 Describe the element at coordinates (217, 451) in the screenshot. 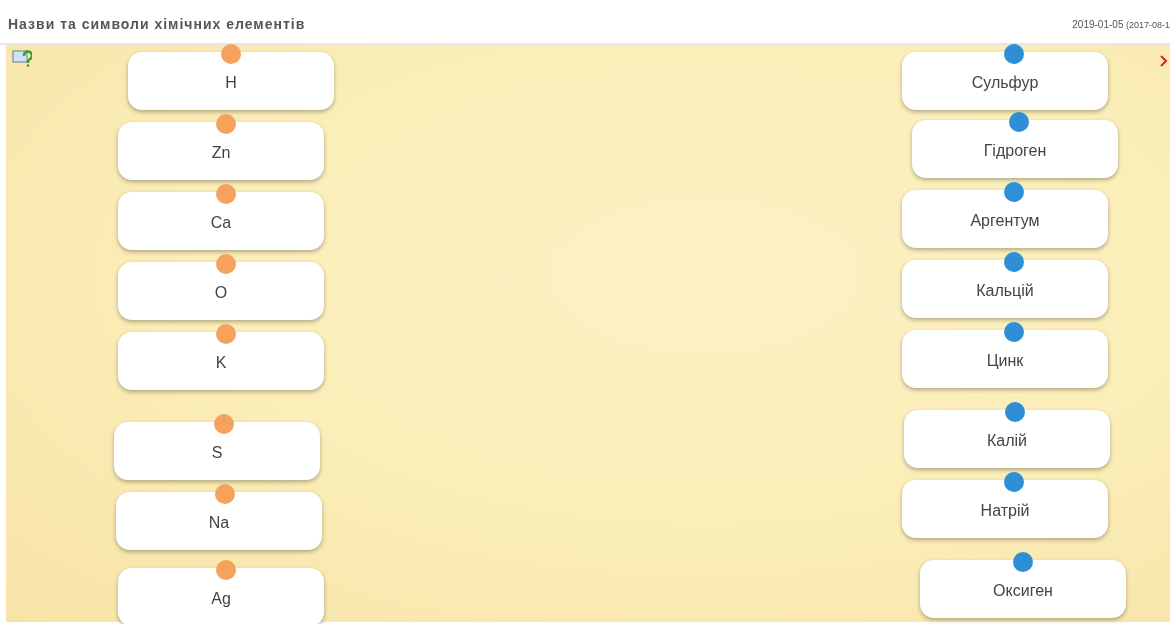

I see `symbol-card: S` at that location.